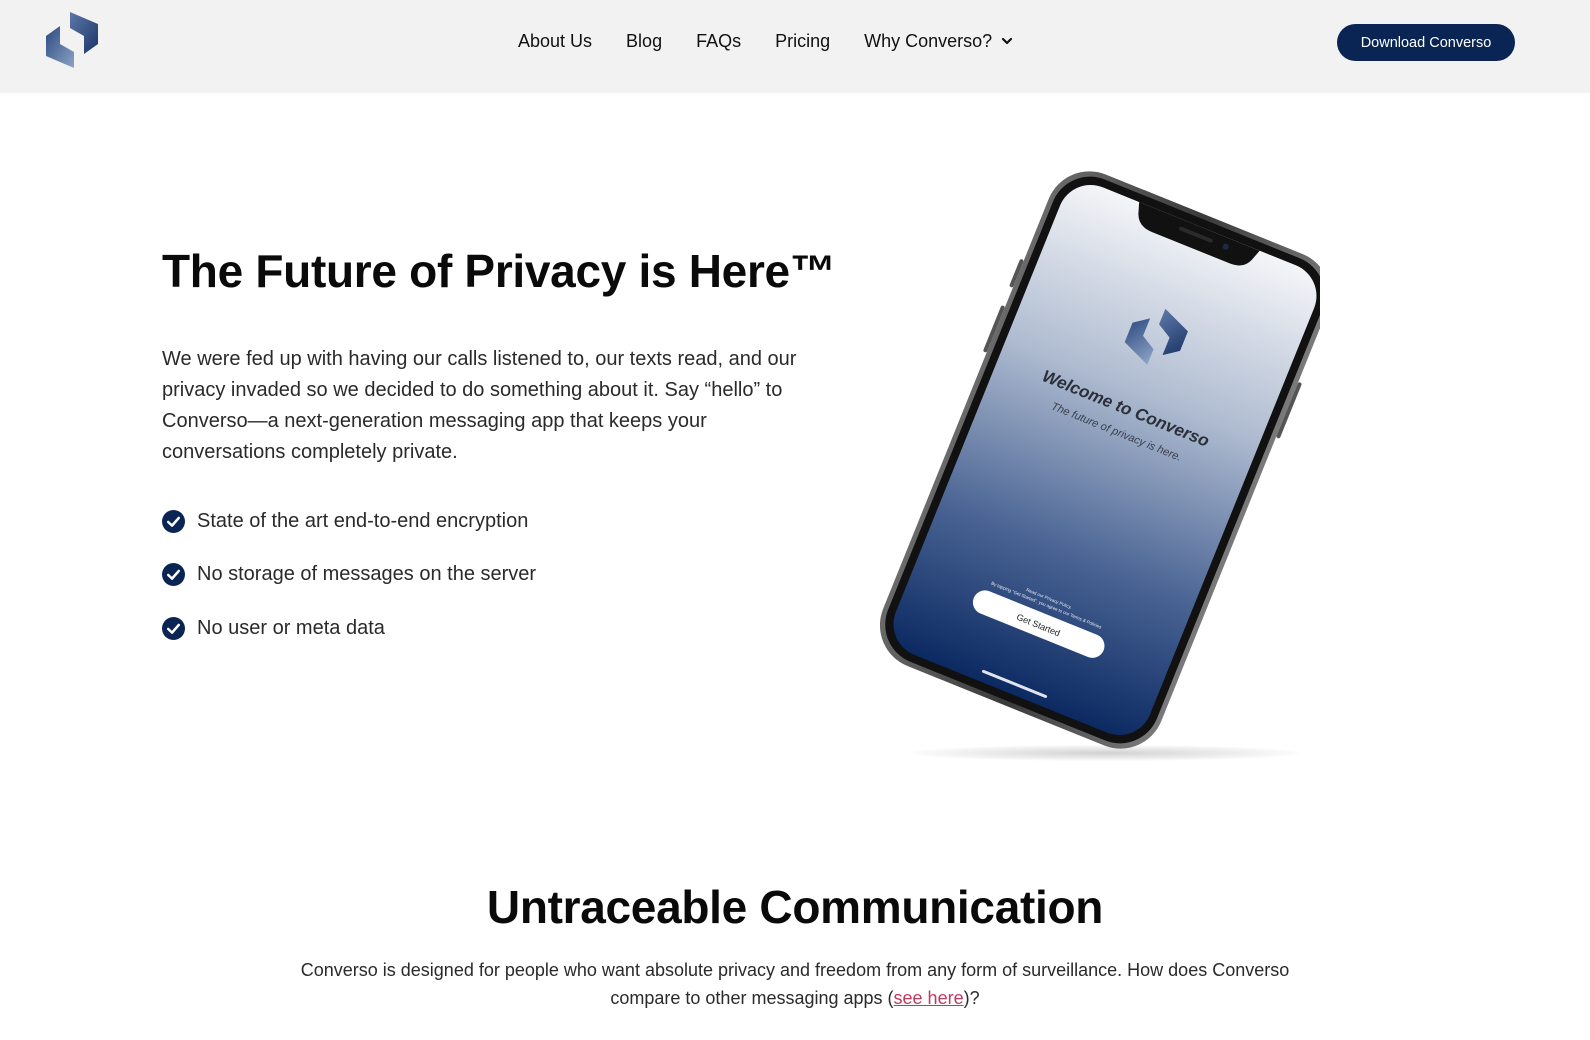 This screenshot has height=1040, width=1590. Describe the element at coordinates (795, 907) in the screenshot. I see `section-title: Untraceable Communication` at that location.